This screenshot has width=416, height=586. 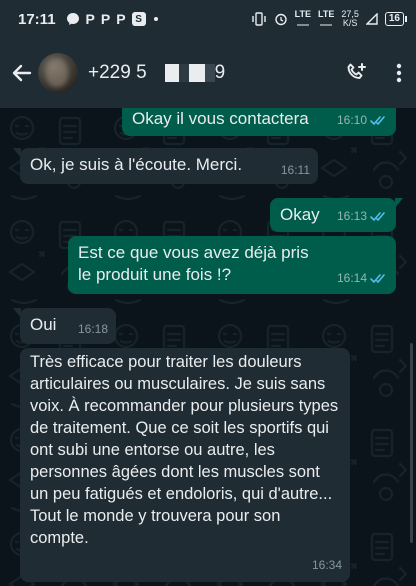 I want to click on vibrate-icon, so click(x=258, y=19).